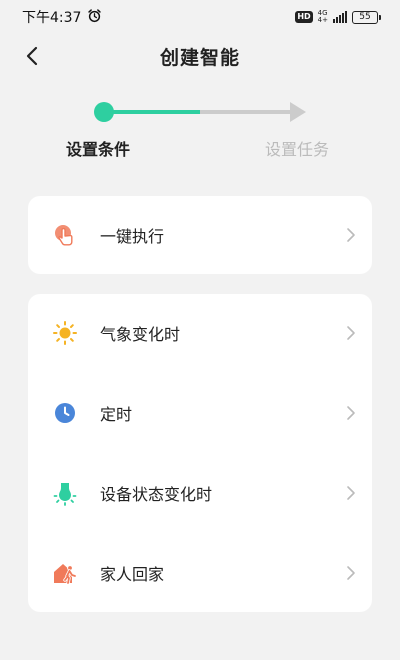 The image size is (400, 660). What do you see at coordinates (200, 131) in the screenshot?
I see `progress-stepper: 设置条件 设置任务` at bounding box center [200, 131].